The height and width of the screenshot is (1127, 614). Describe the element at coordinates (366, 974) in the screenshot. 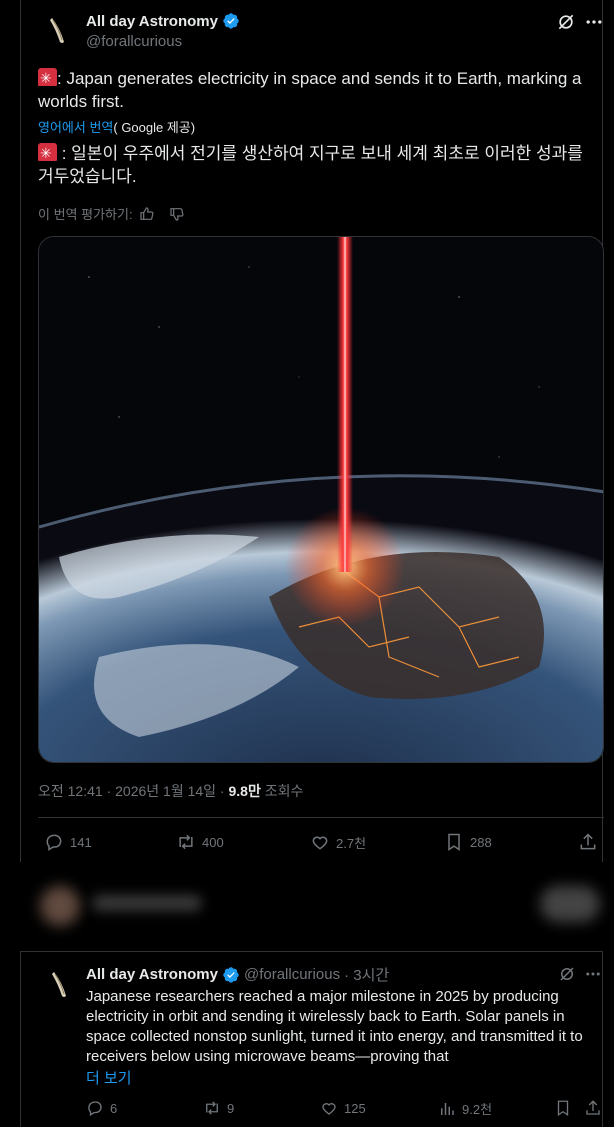

I see `reply-time: · 3시간` at that location.